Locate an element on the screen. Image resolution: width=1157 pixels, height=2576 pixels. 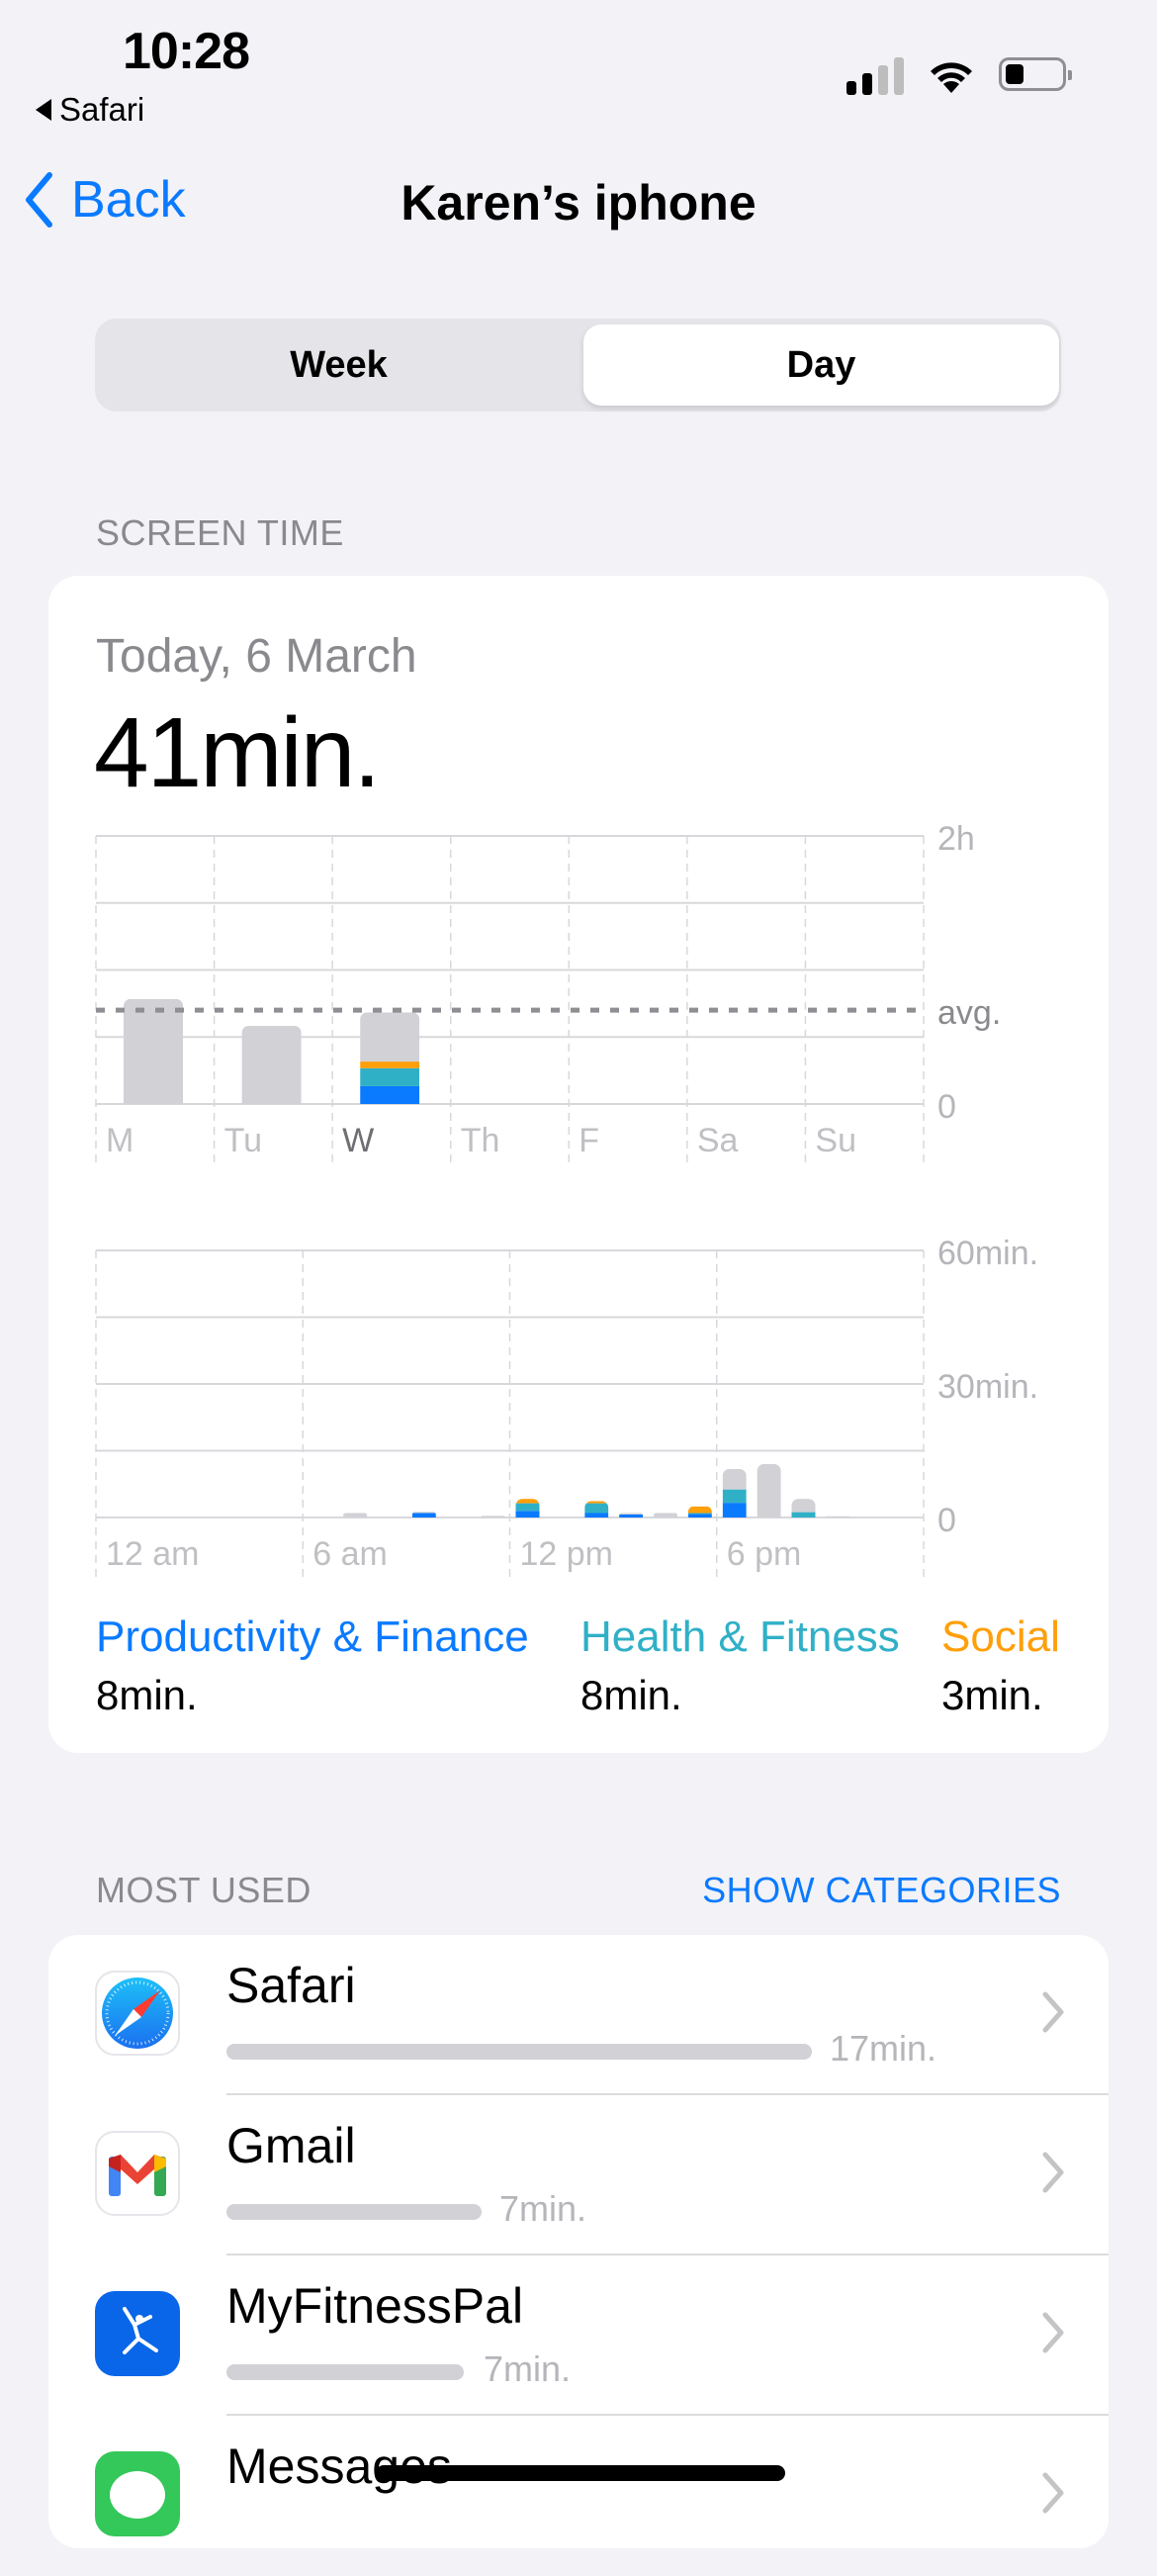
segment-week: Week is located at coordinates (339, 365).